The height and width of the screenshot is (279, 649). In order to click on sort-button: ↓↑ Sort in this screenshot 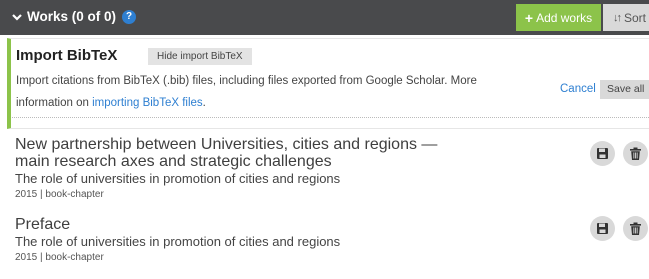, I will do `click(626, 17)`.